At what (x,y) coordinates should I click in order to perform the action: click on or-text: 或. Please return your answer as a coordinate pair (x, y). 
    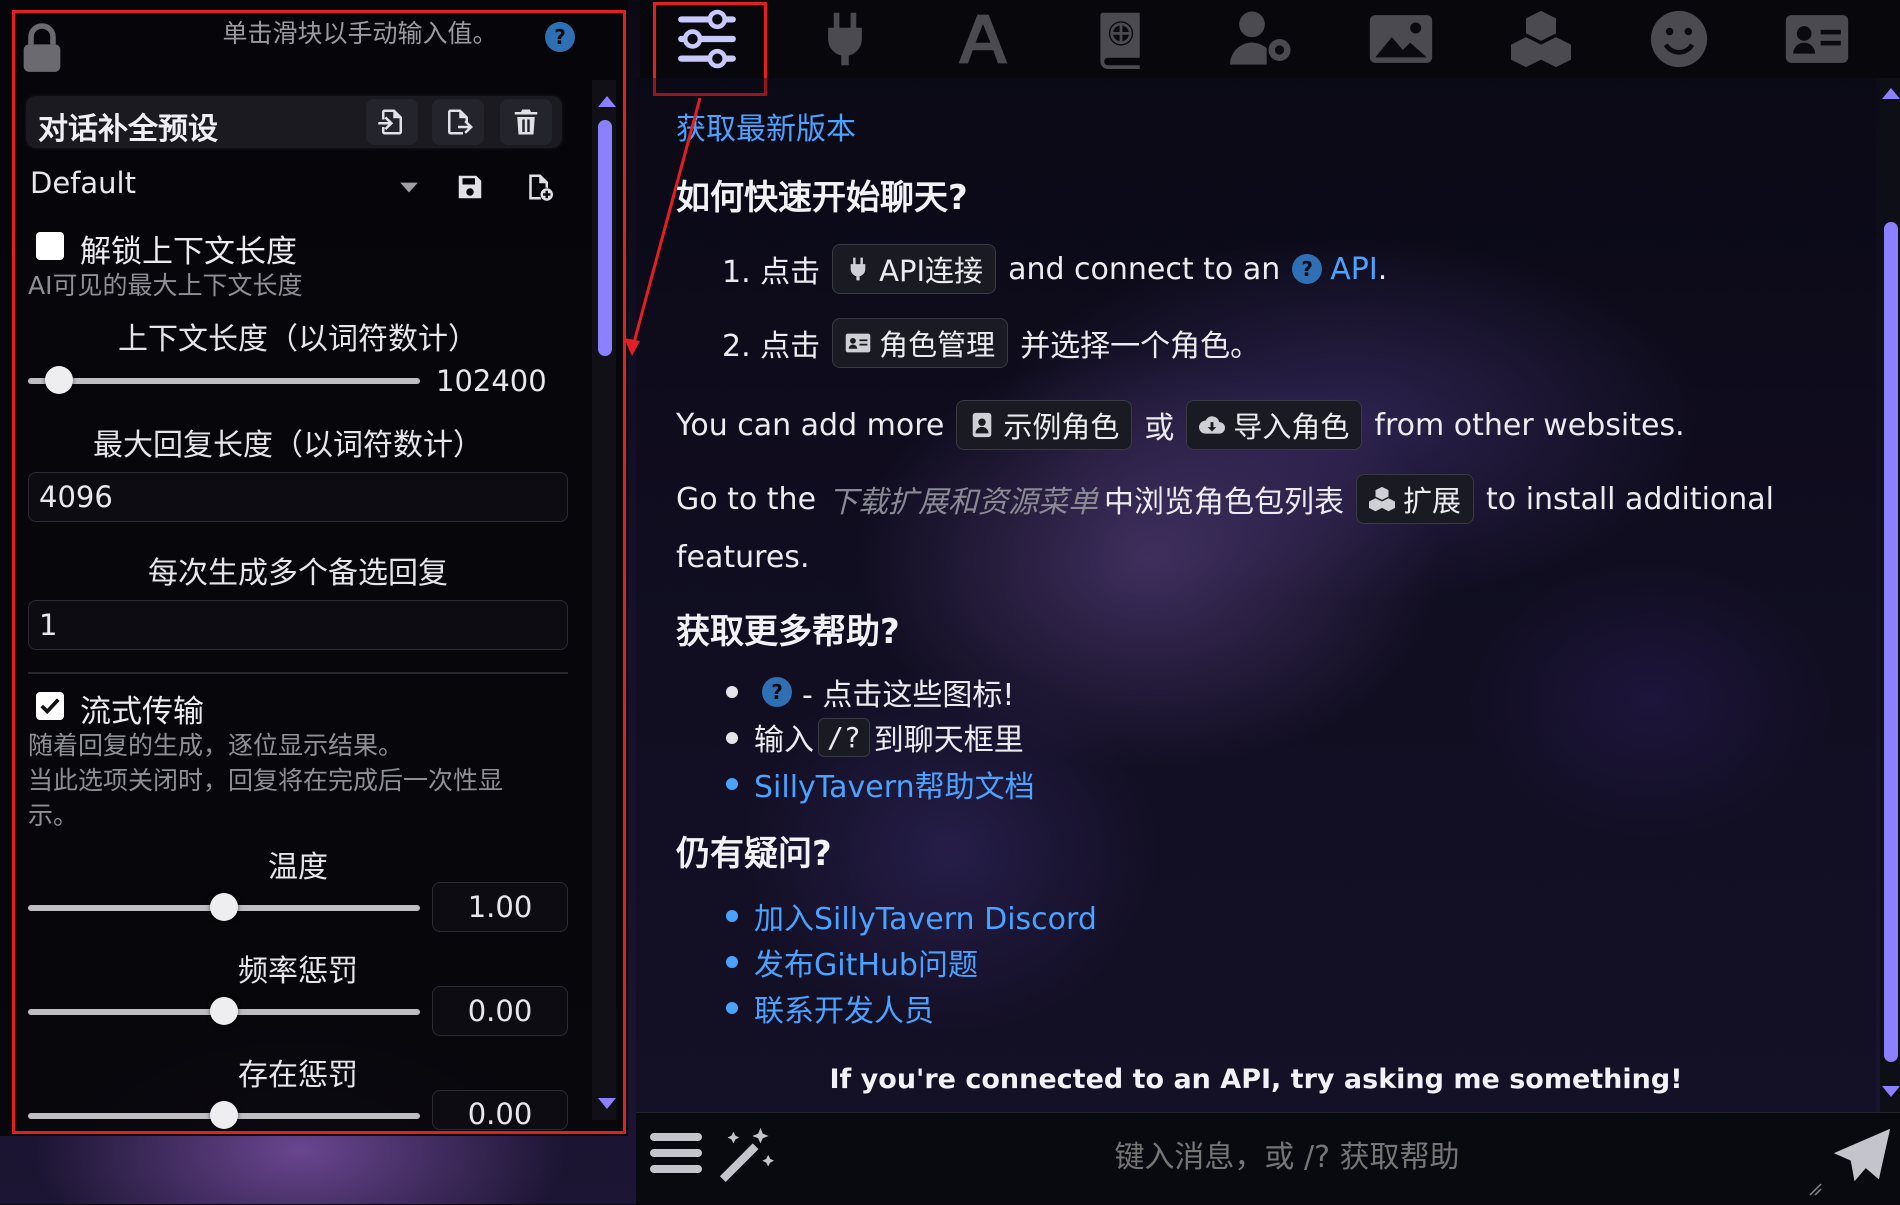
    Looking at the image, I should click on (1159, 428).